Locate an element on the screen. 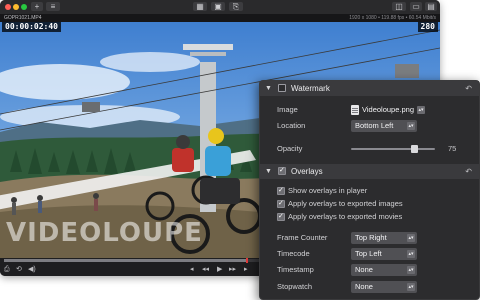 The width and height of the screenshot is (480, 300). player-view-icon: ▣ is located at coordinates (218, 6).